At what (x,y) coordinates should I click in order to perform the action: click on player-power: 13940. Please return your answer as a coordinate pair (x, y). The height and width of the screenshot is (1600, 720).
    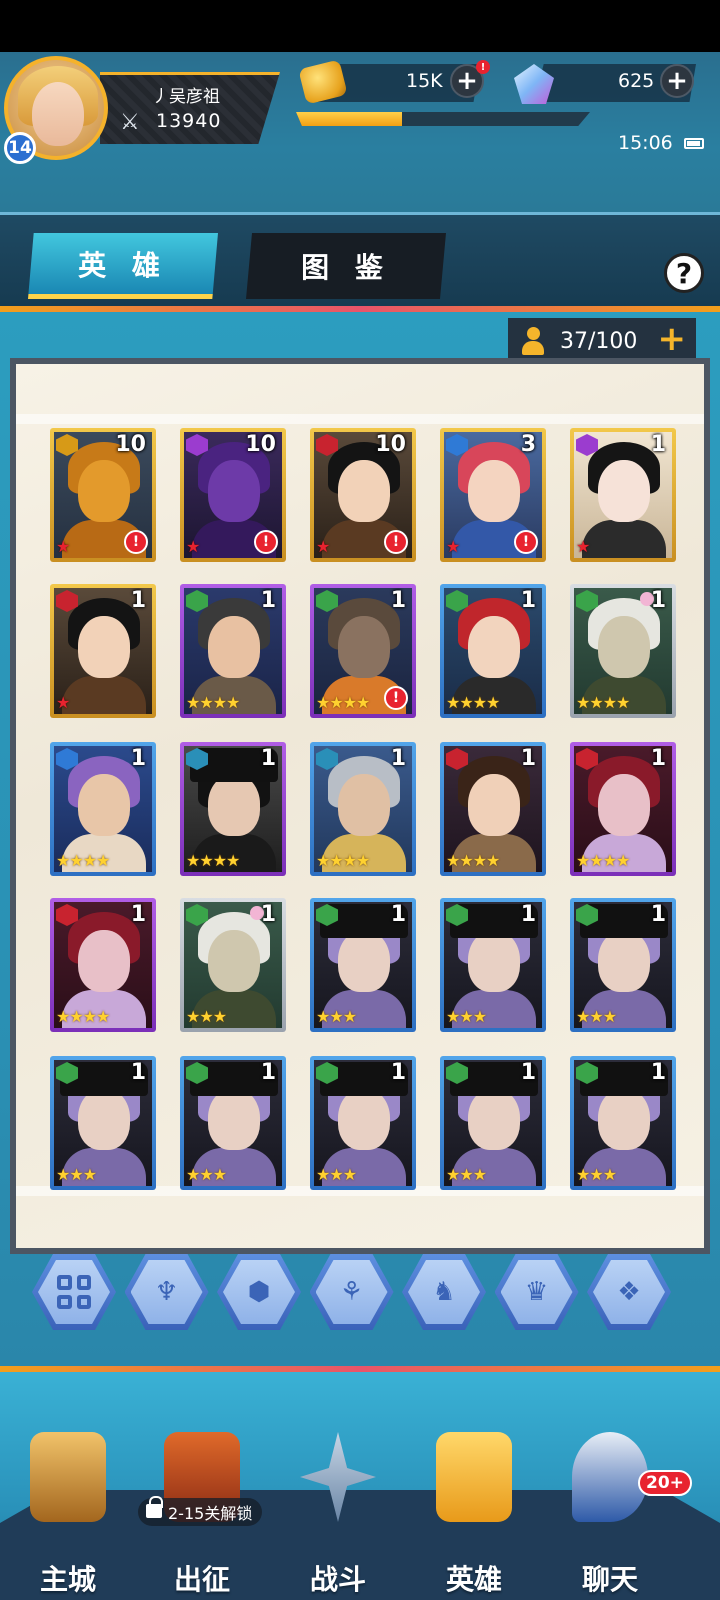
    Looking at the image, I should click on (189, 121).